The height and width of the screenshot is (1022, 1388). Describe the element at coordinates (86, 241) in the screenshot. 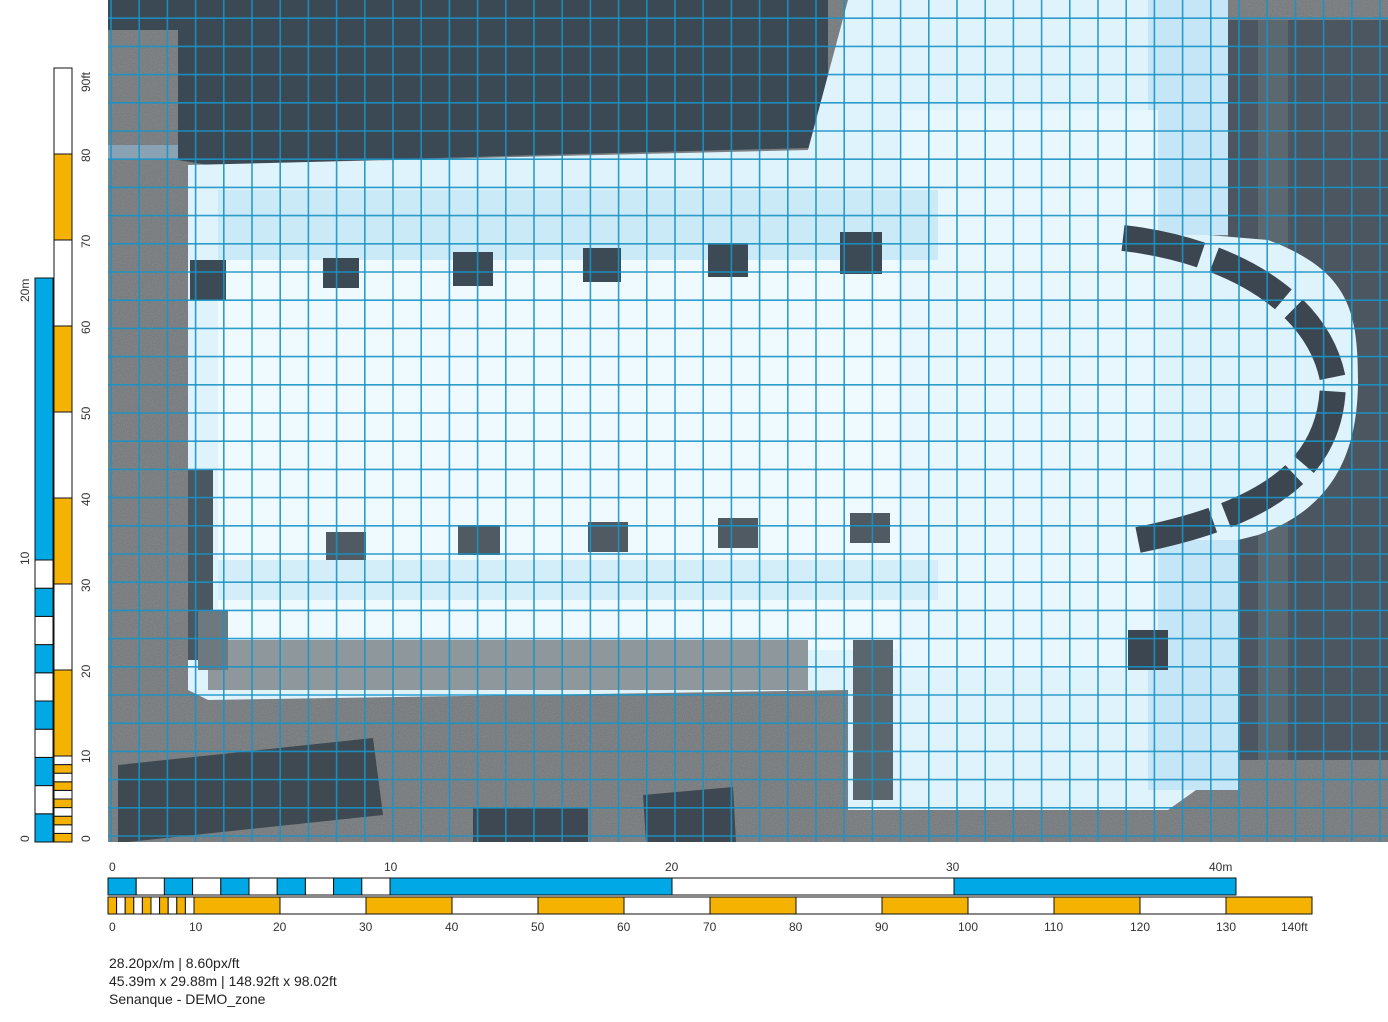

I see `vi-label-70: 70` at that location.